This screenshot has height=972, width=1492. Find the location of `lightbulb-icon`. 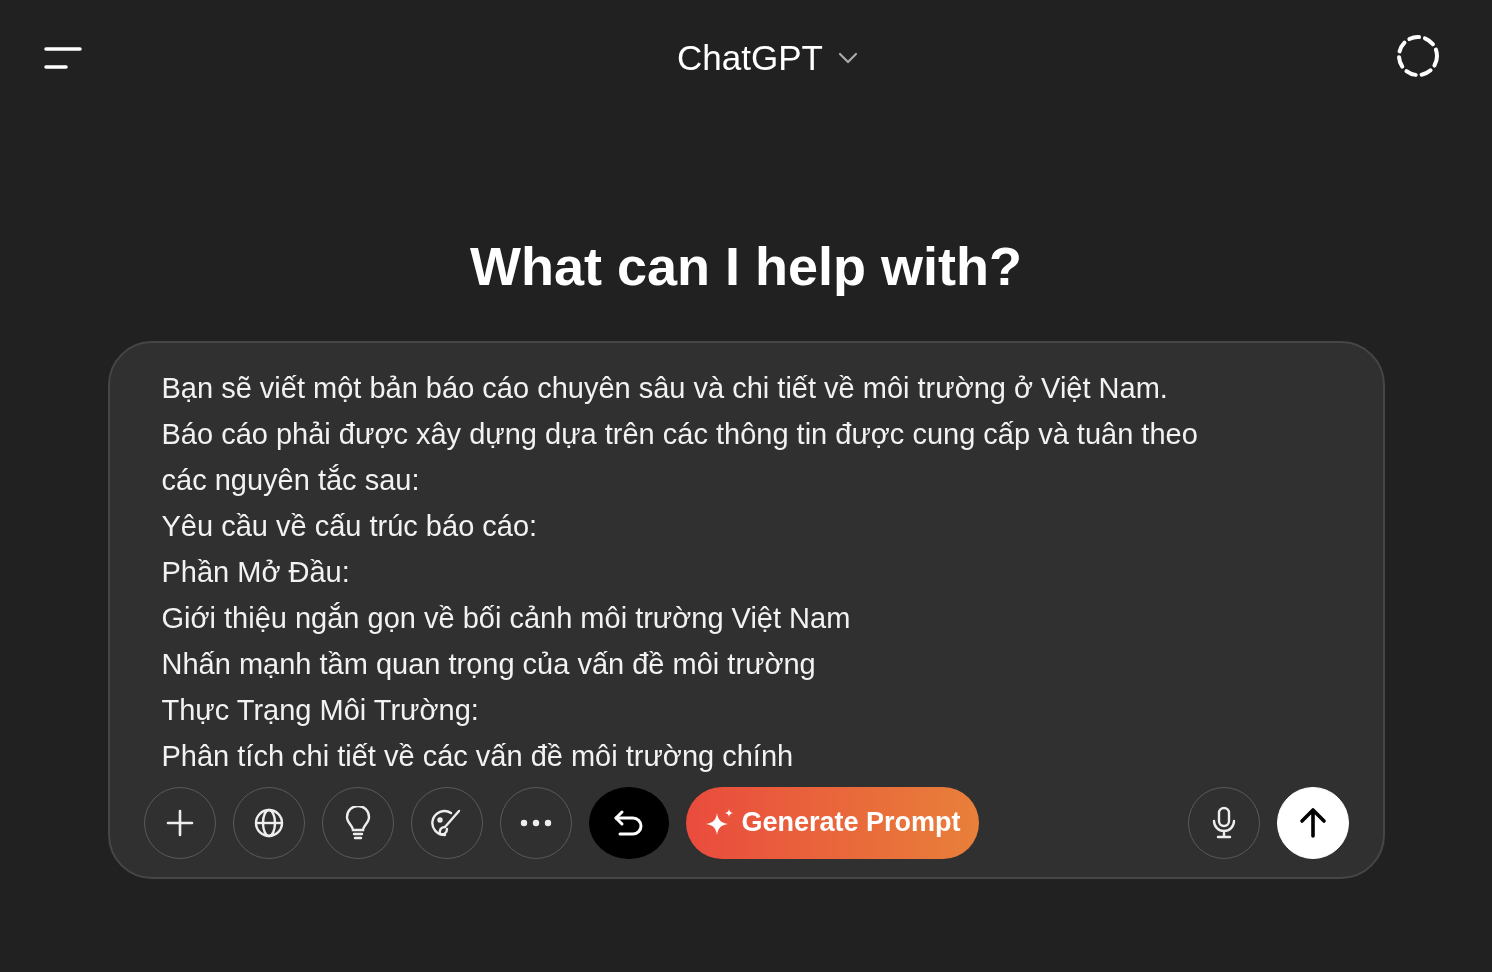

lightbulb-icon is located at coordinates (357, 822).